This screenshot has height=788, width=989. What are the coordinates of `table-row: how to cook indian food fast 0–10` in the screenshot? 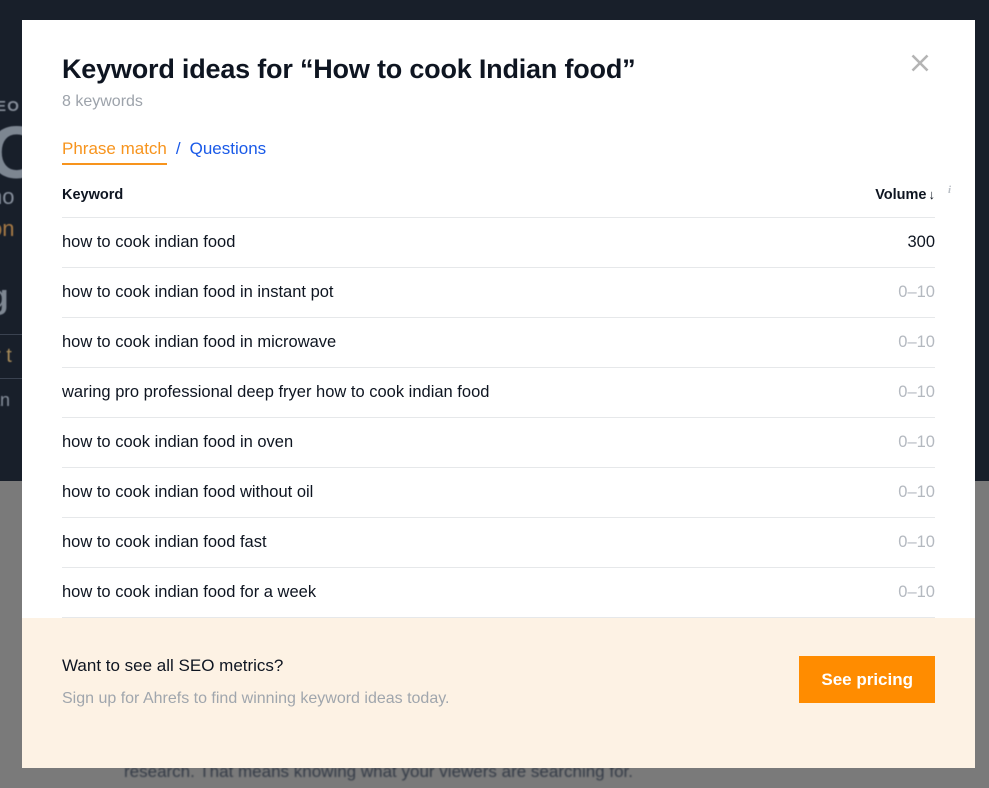 It's located at (498, 543).